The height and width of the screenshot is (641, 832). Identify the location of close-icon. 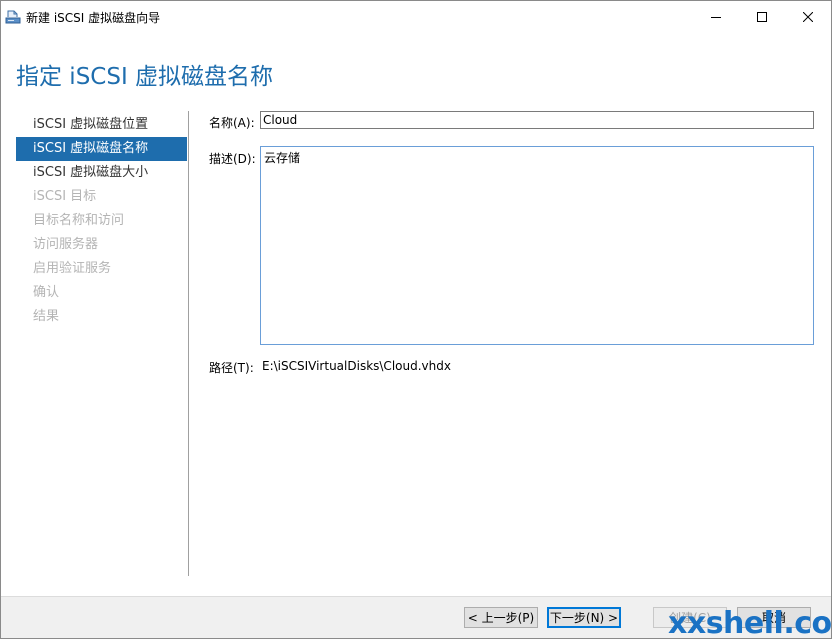
(808, 17).